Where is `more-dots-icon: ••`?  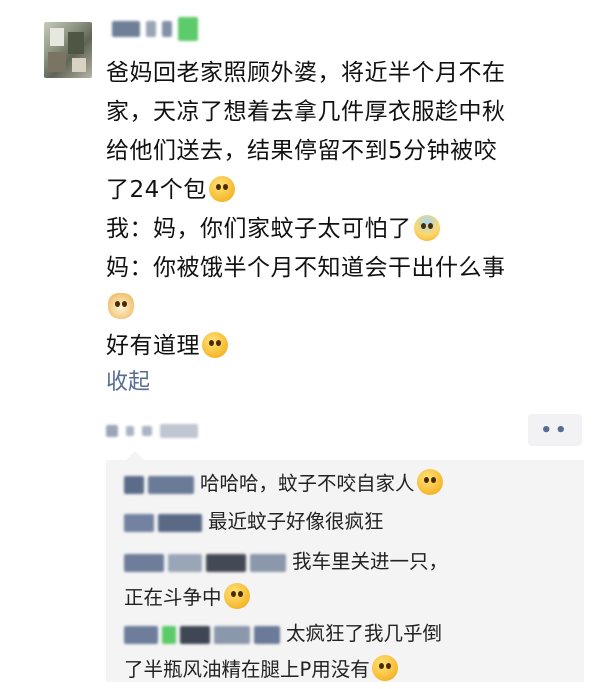
more-dots-icon: •• is located at coordinates (555, 430).